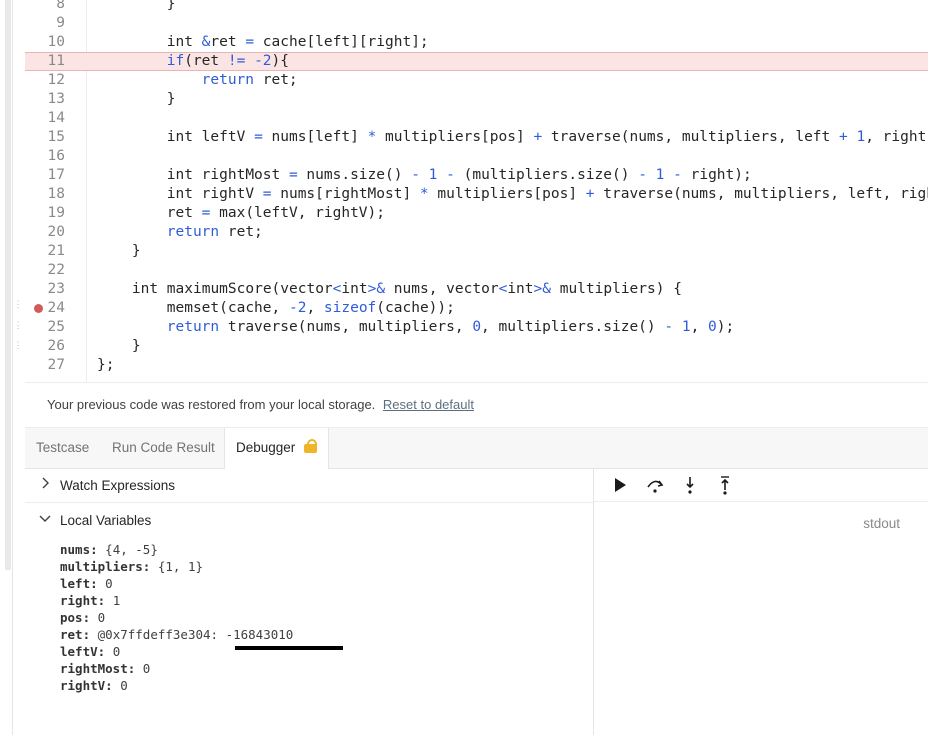 This screenshot has height=735, width=928. I want to click on left-scrollbar, so click(8, 285).